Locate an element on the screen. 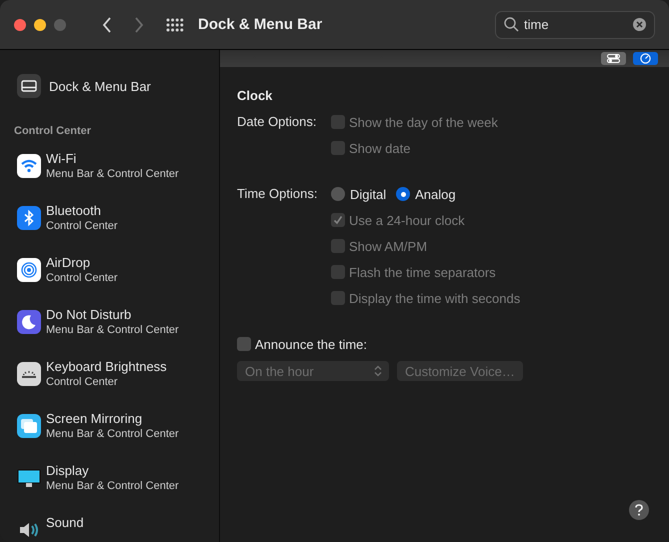 Image resolution: width=669 pixels, height=542 pixels. sidebar-item-title: Keyboard Brightness is located at coordinates (106, 367).